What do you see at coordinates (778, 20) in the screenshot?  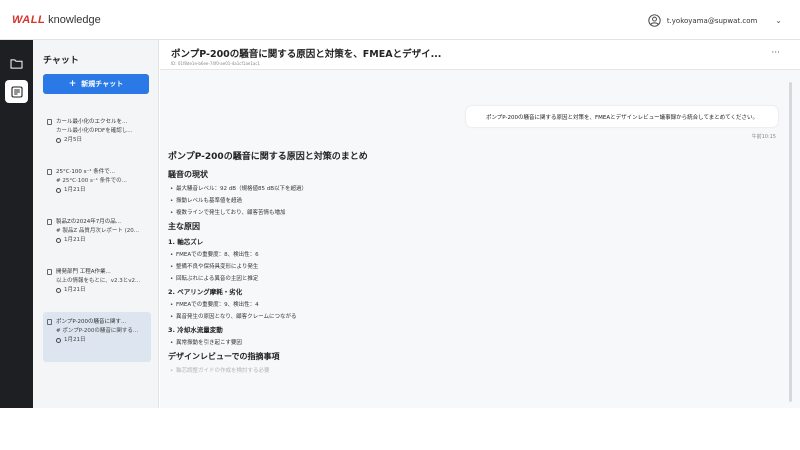 I see `chevron-down-icon: ⌄` at bounding box center [778, 20].